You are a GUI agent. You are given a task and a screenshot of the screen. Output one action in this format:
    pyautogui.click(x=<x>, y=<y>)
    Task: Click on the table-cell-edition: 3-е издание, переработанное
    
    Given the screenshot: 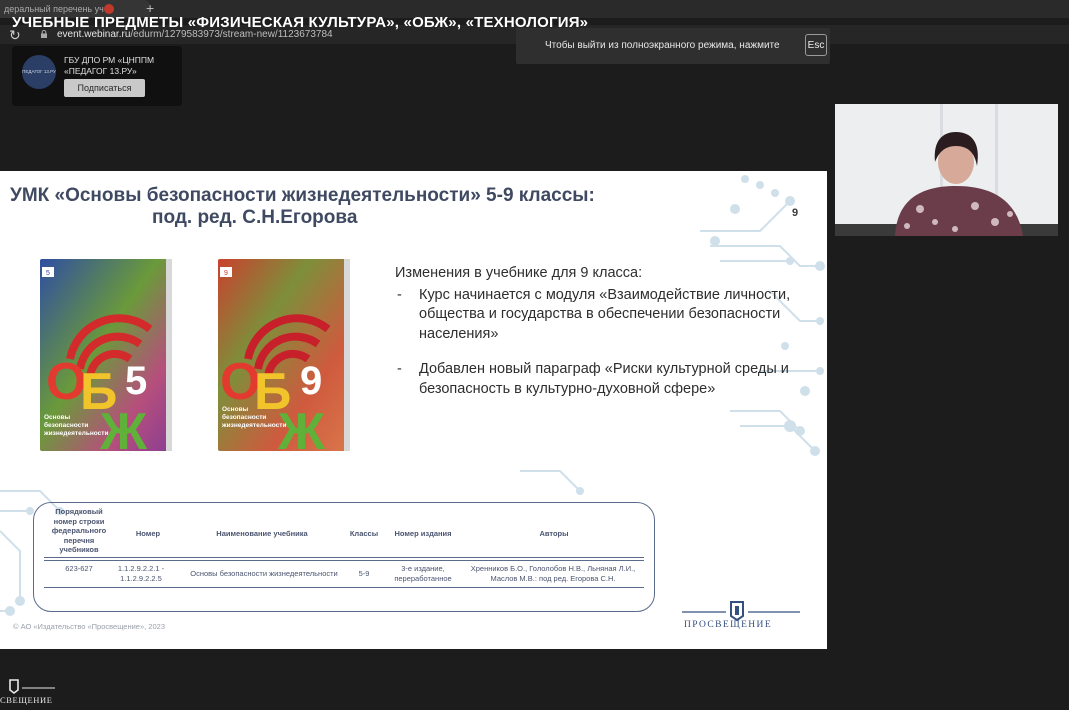 What is the action you would take?
    pyautogui.click(x=423, y=573)
    